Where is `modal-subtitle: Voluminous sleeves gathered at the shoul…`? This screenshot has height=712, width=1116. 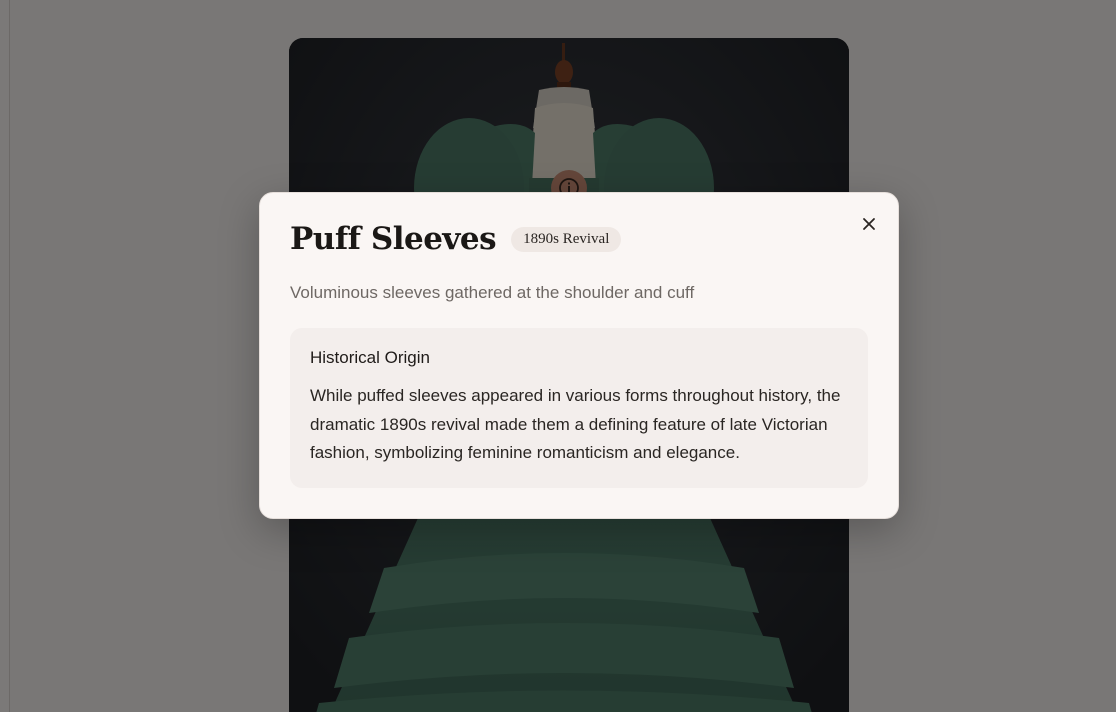 modal-subtitle: Voluminous sleeves gathered at the shoul… is located at coordinates (492, 292).